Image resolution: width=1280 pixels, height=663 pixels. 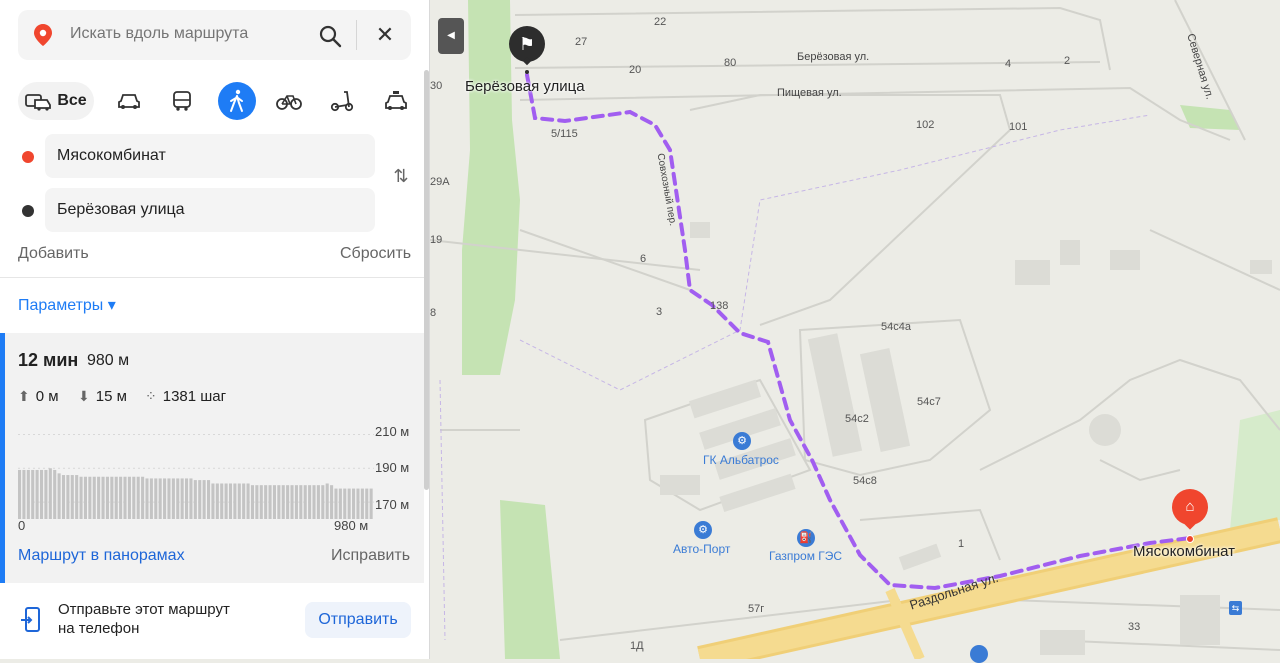 I want to click on swap-points-icon: ⇅, so click(x=401, y=178).